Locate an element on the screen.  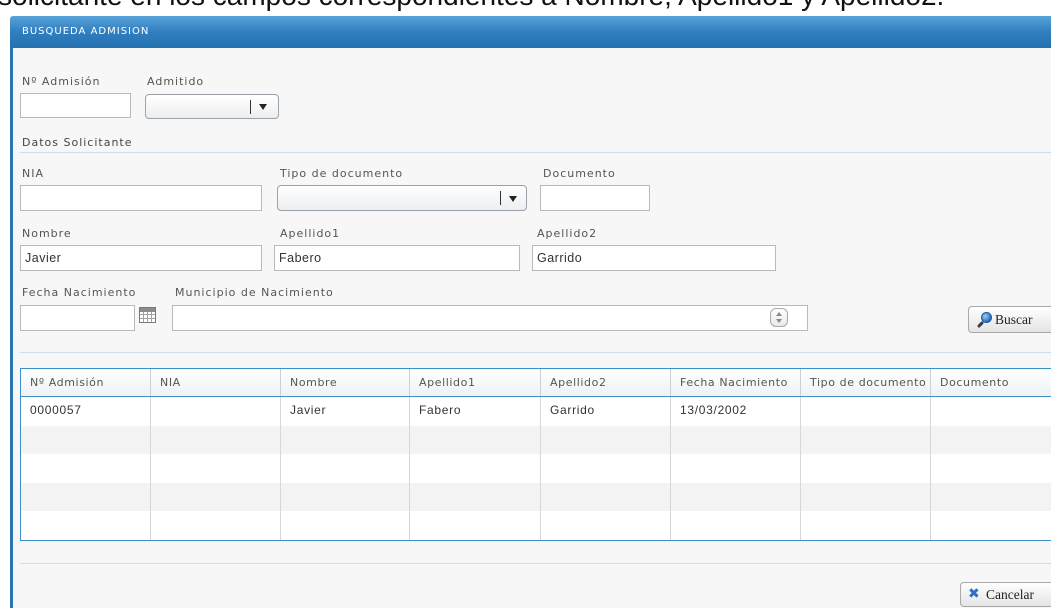
num-admision-input is located at coordinates (75, 105).